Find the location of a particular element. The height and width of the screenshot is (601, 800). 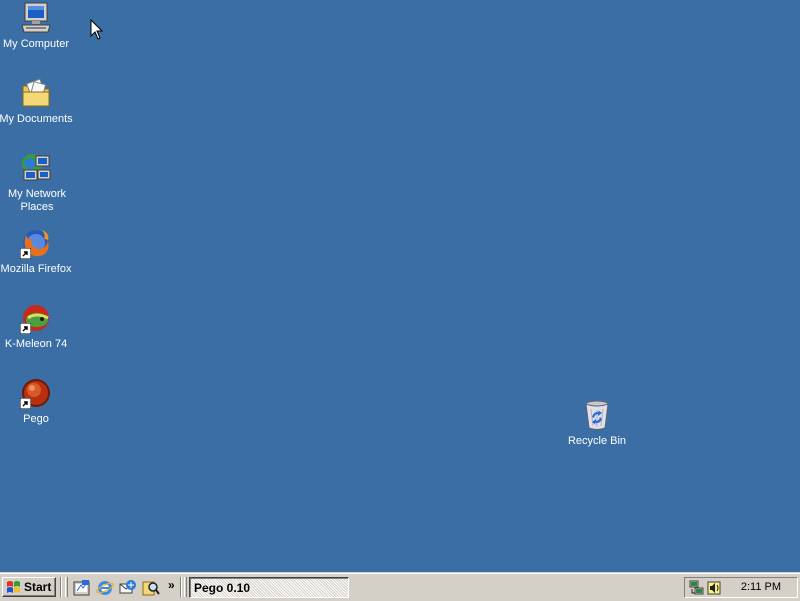

desktop-icon-label: My Computer is located at coordinates (36, 44).